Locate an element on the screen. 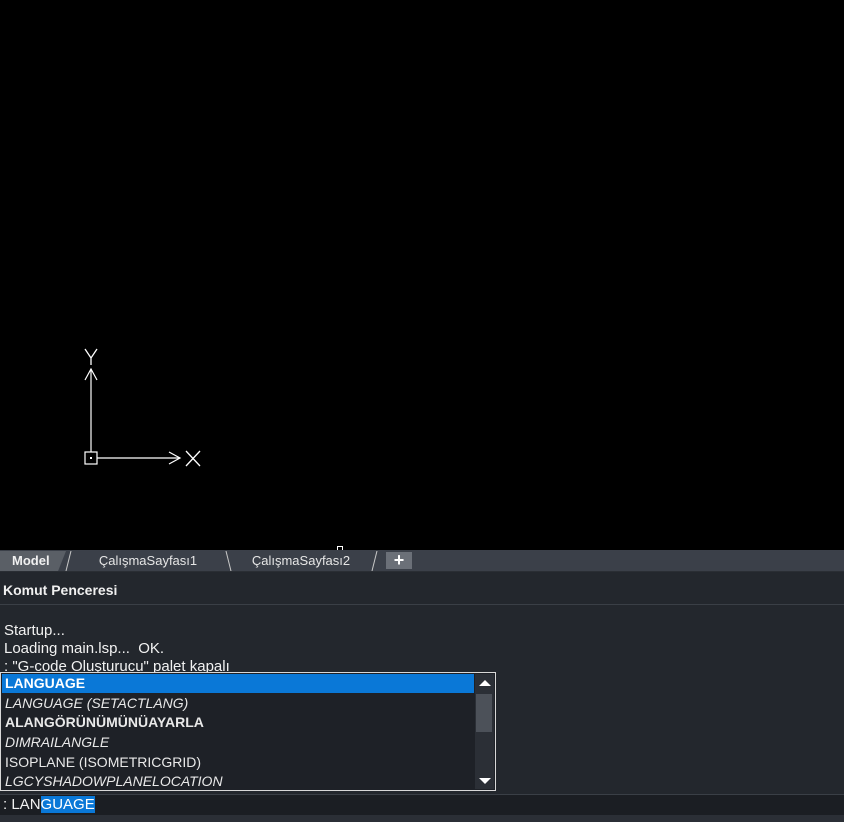 The width and height of the screenshot is (844, 822). tab-layout-2: ÇalışmaSayfası2 is located at coordinates (301, 561).